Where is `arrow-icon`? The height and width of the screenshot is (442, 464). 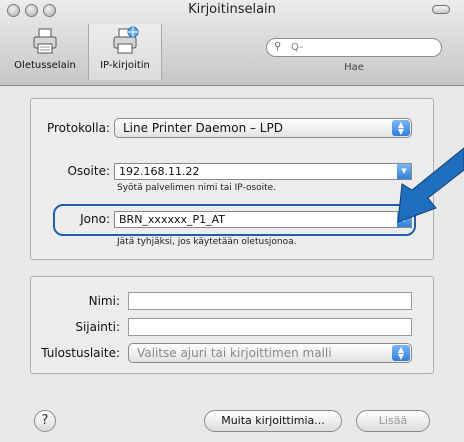 arrow-icon is located at coordinates (430, 185).